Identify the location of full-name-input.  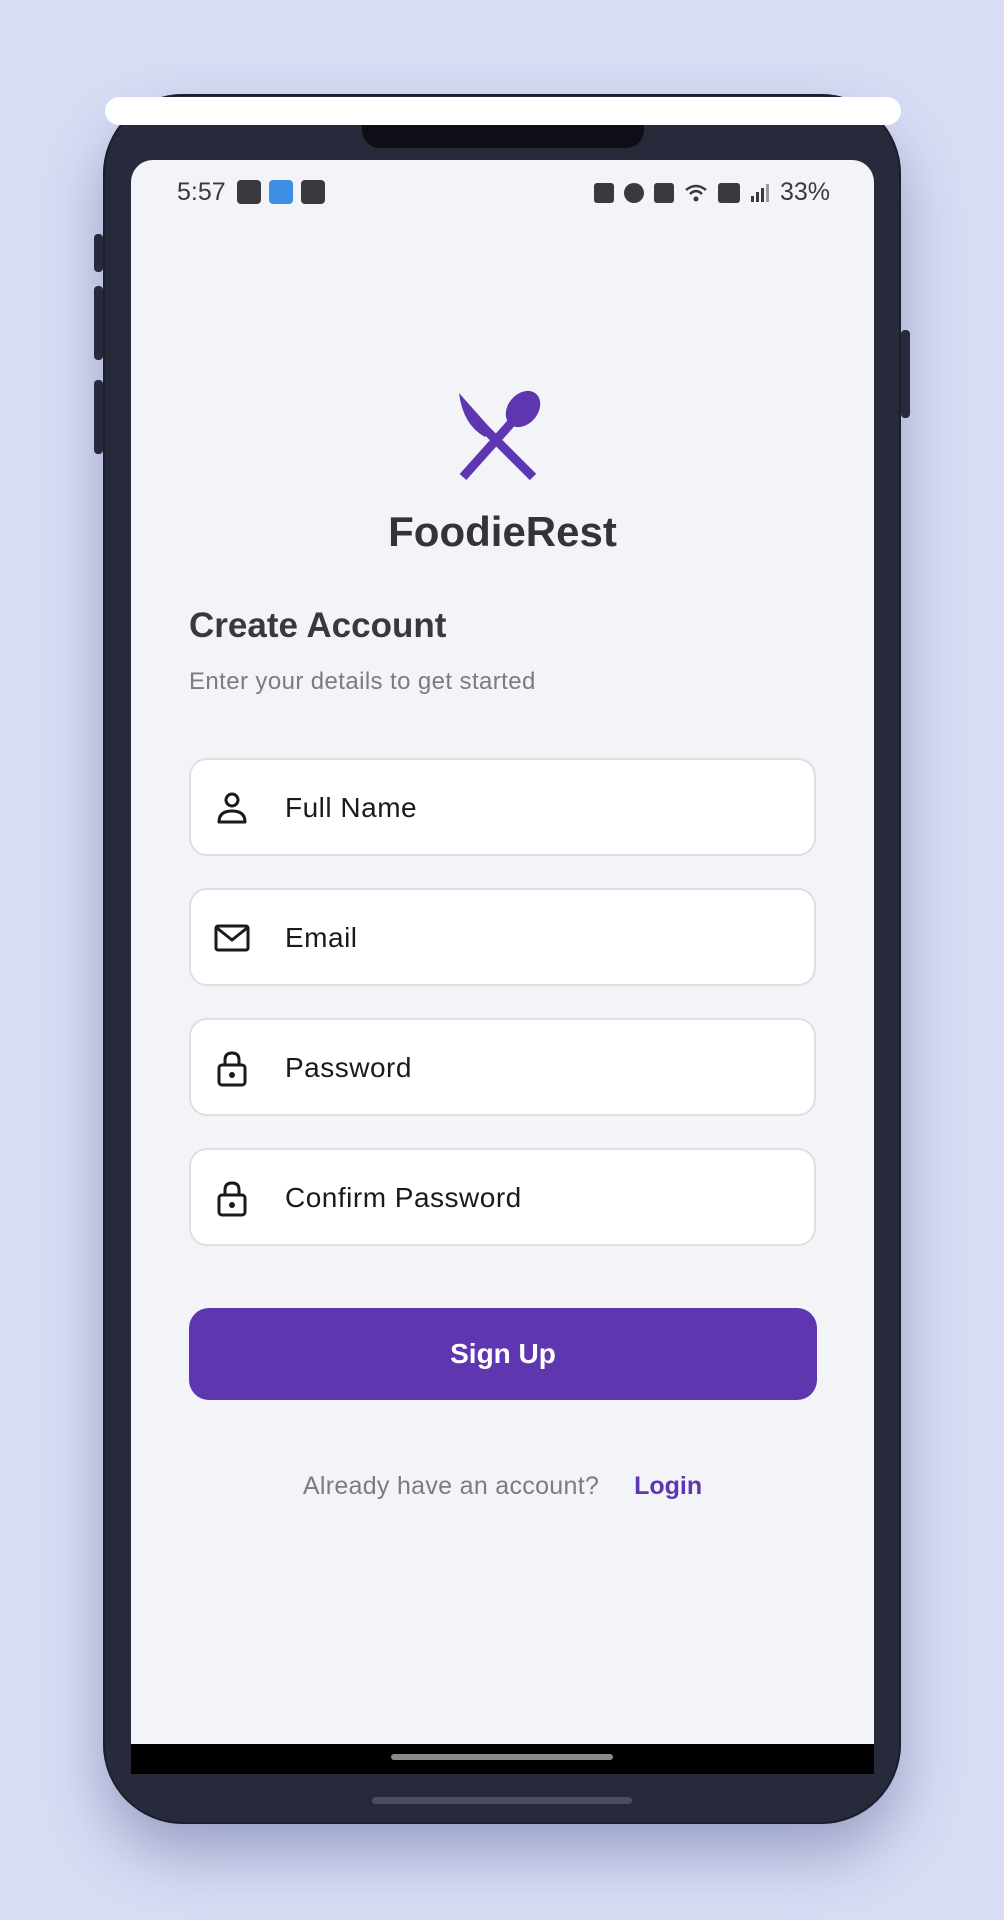
(535, 808).